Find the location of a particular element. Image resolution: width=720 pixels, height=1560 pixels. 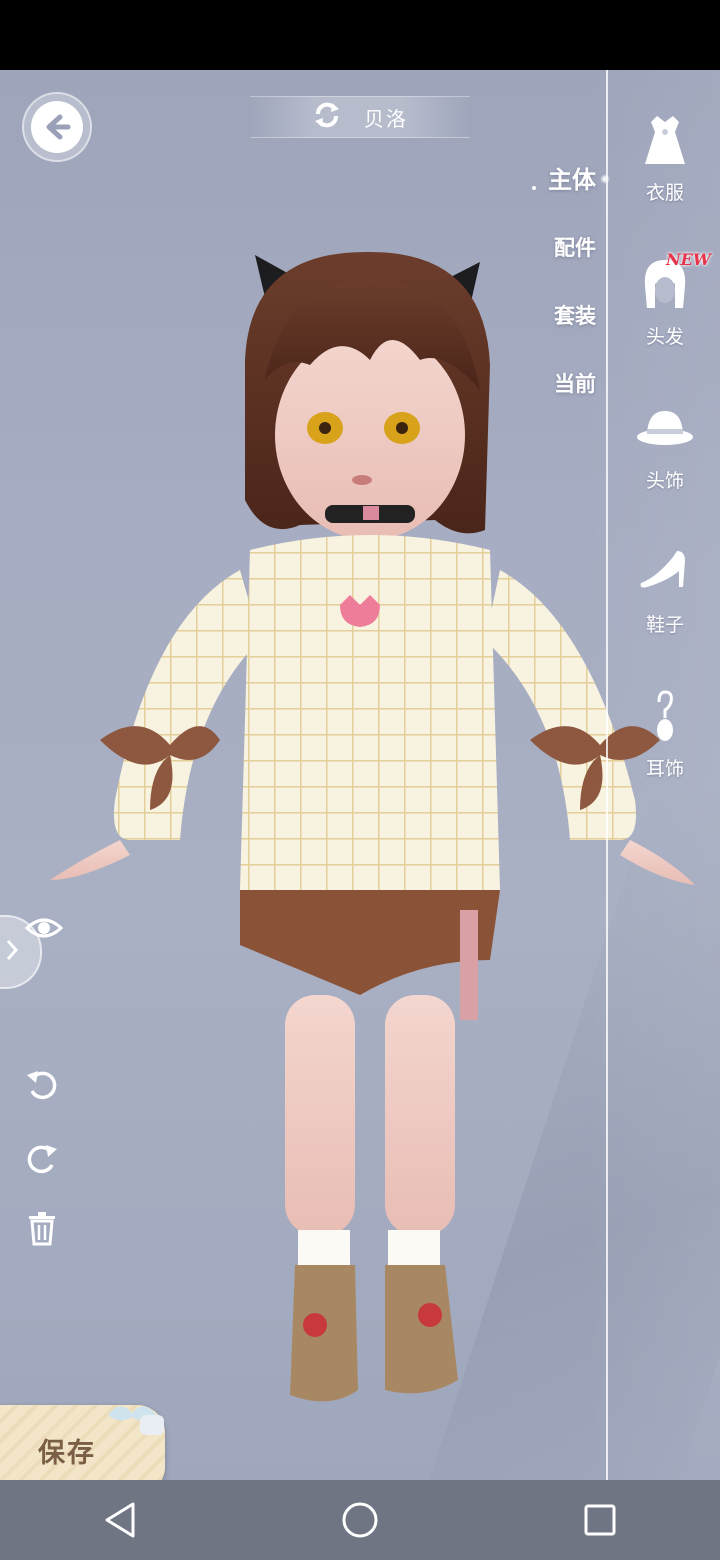

tab-current: 当前 is located at coordinates (575, 398).